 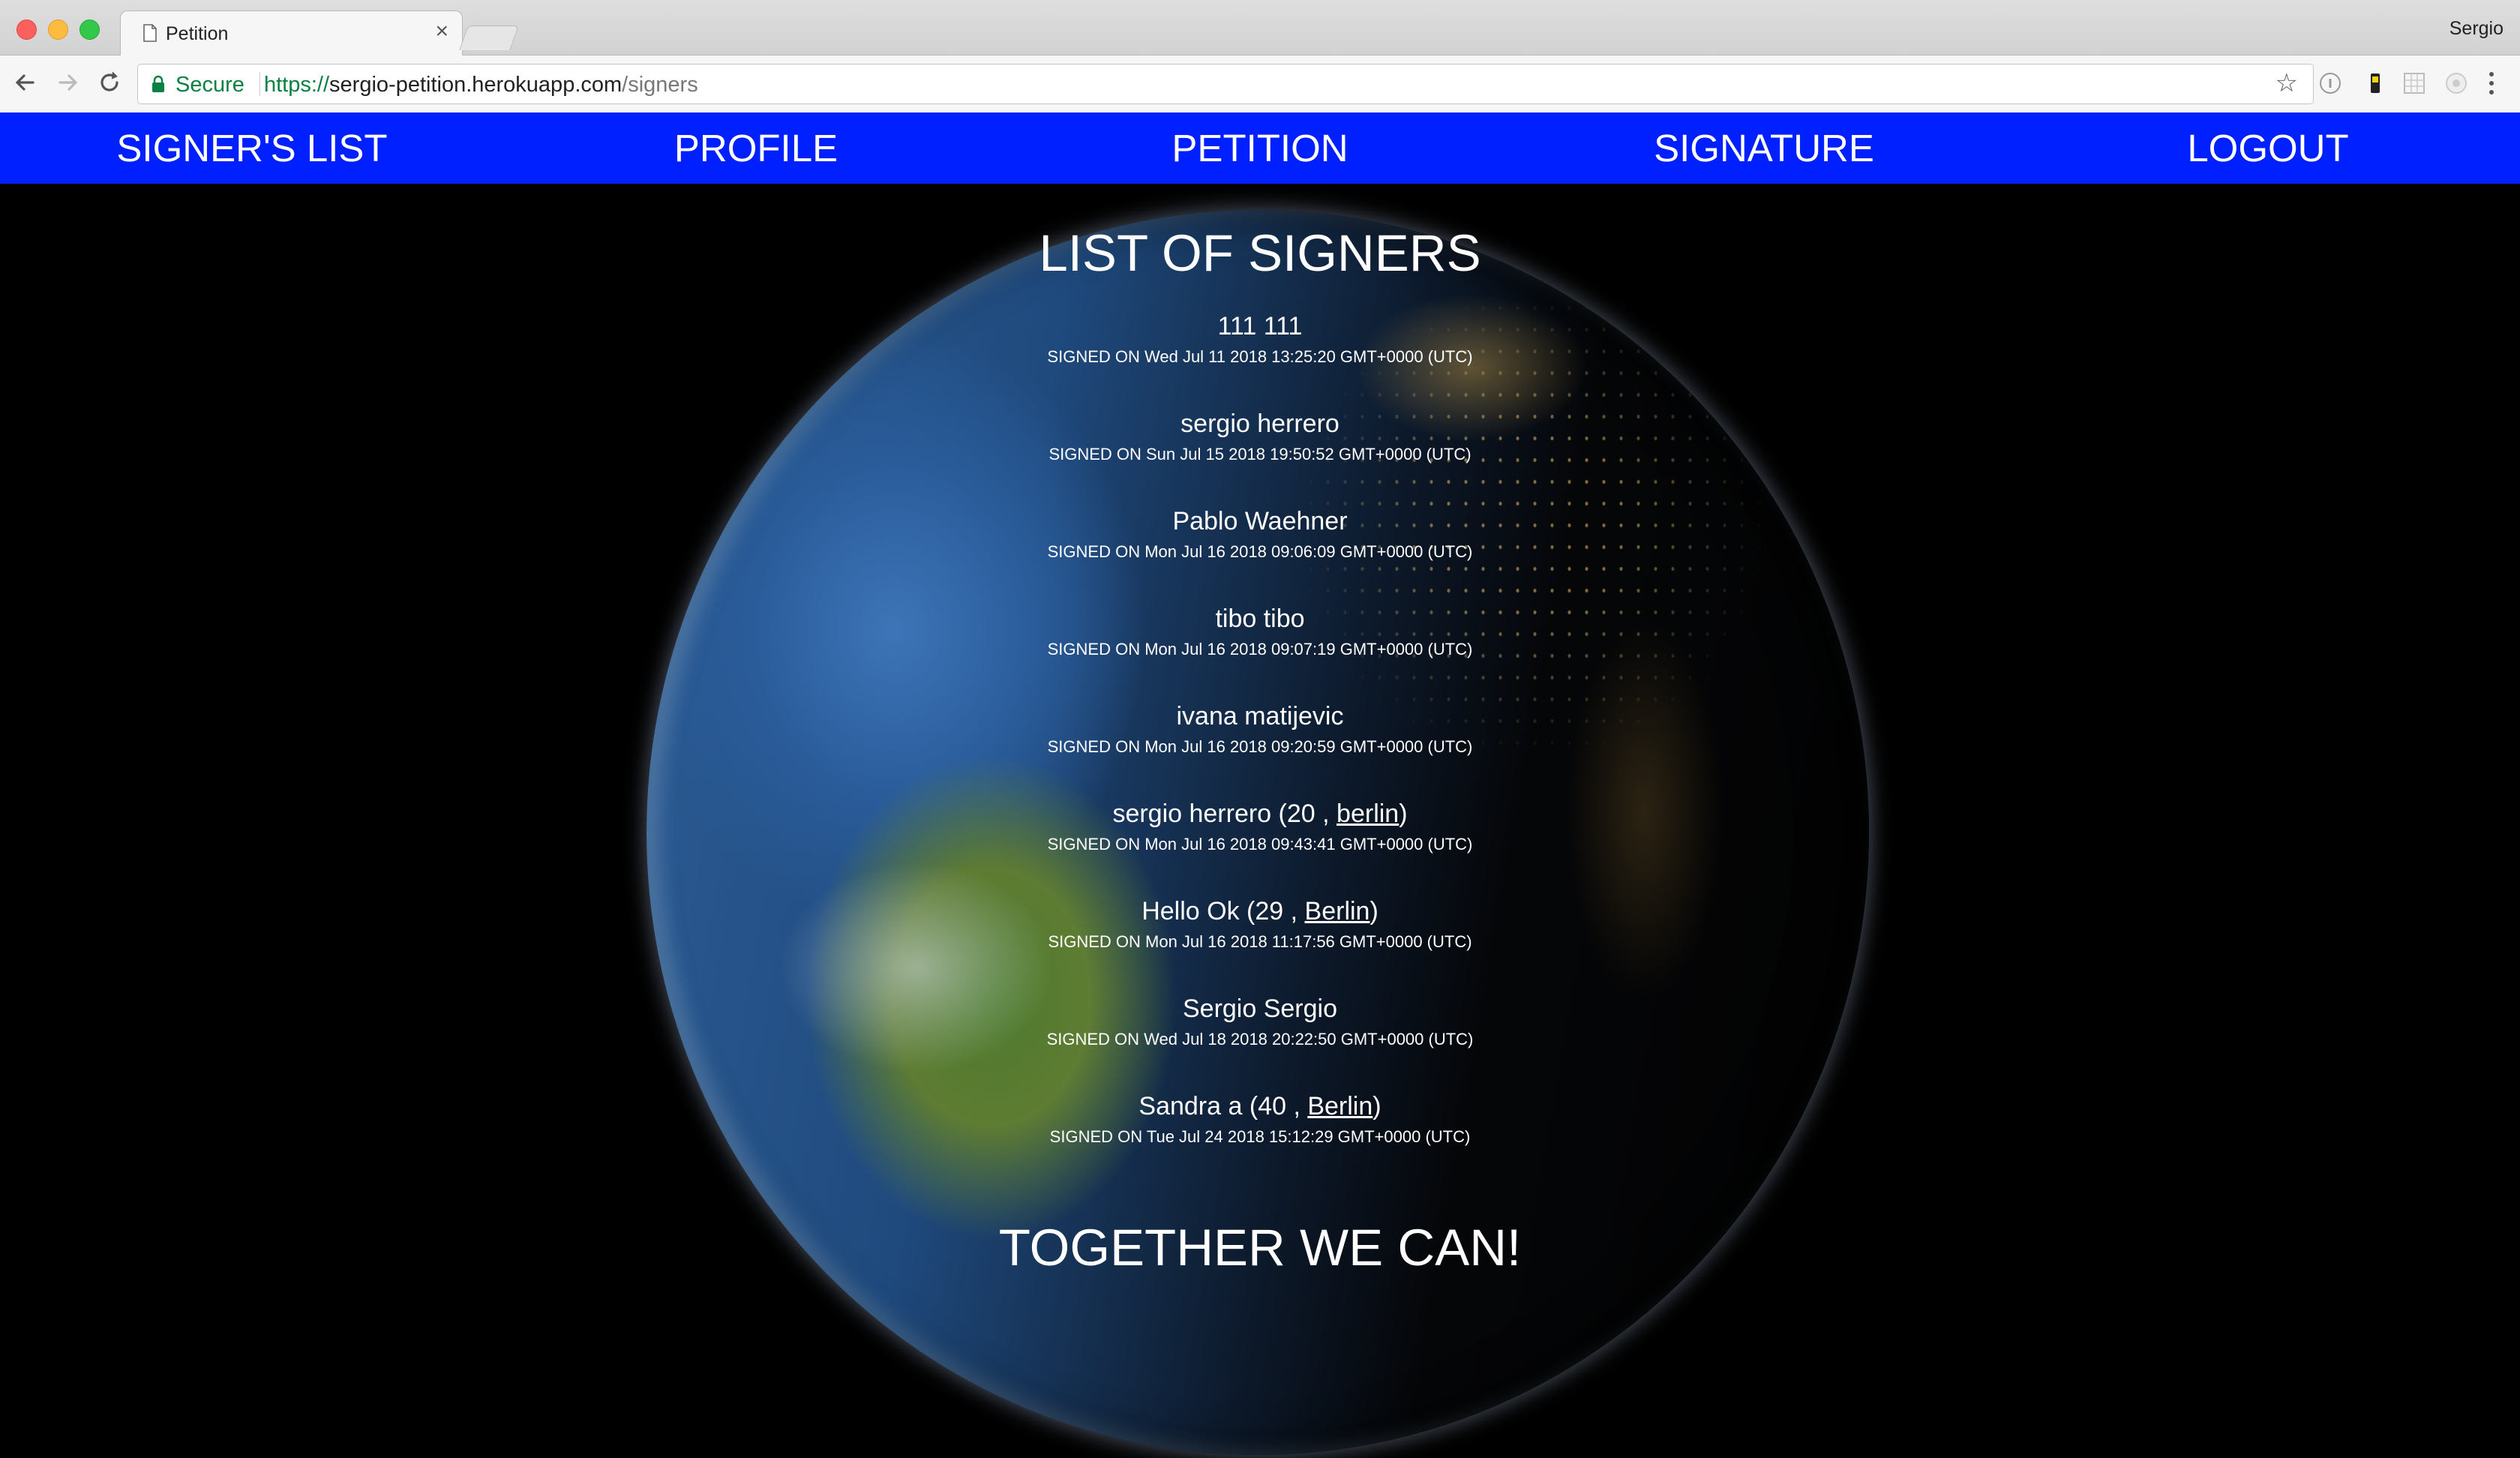 I want to click on signer-name: Sandra a, so click(x=1190, y=1106).